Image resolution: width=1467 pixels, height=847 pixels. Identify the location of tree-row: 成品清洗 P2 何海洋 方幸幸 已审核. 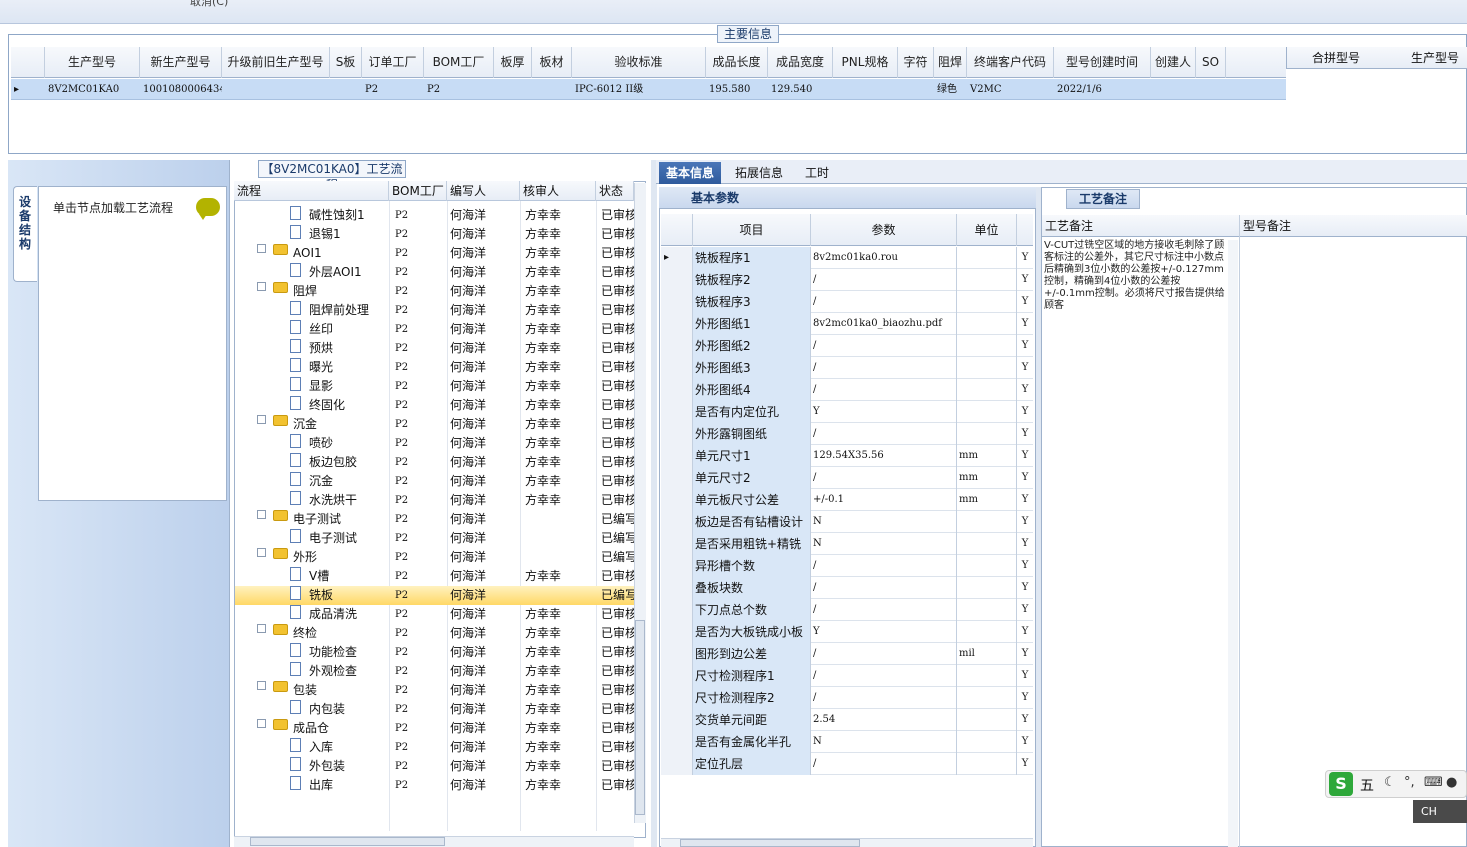
(434, 614).